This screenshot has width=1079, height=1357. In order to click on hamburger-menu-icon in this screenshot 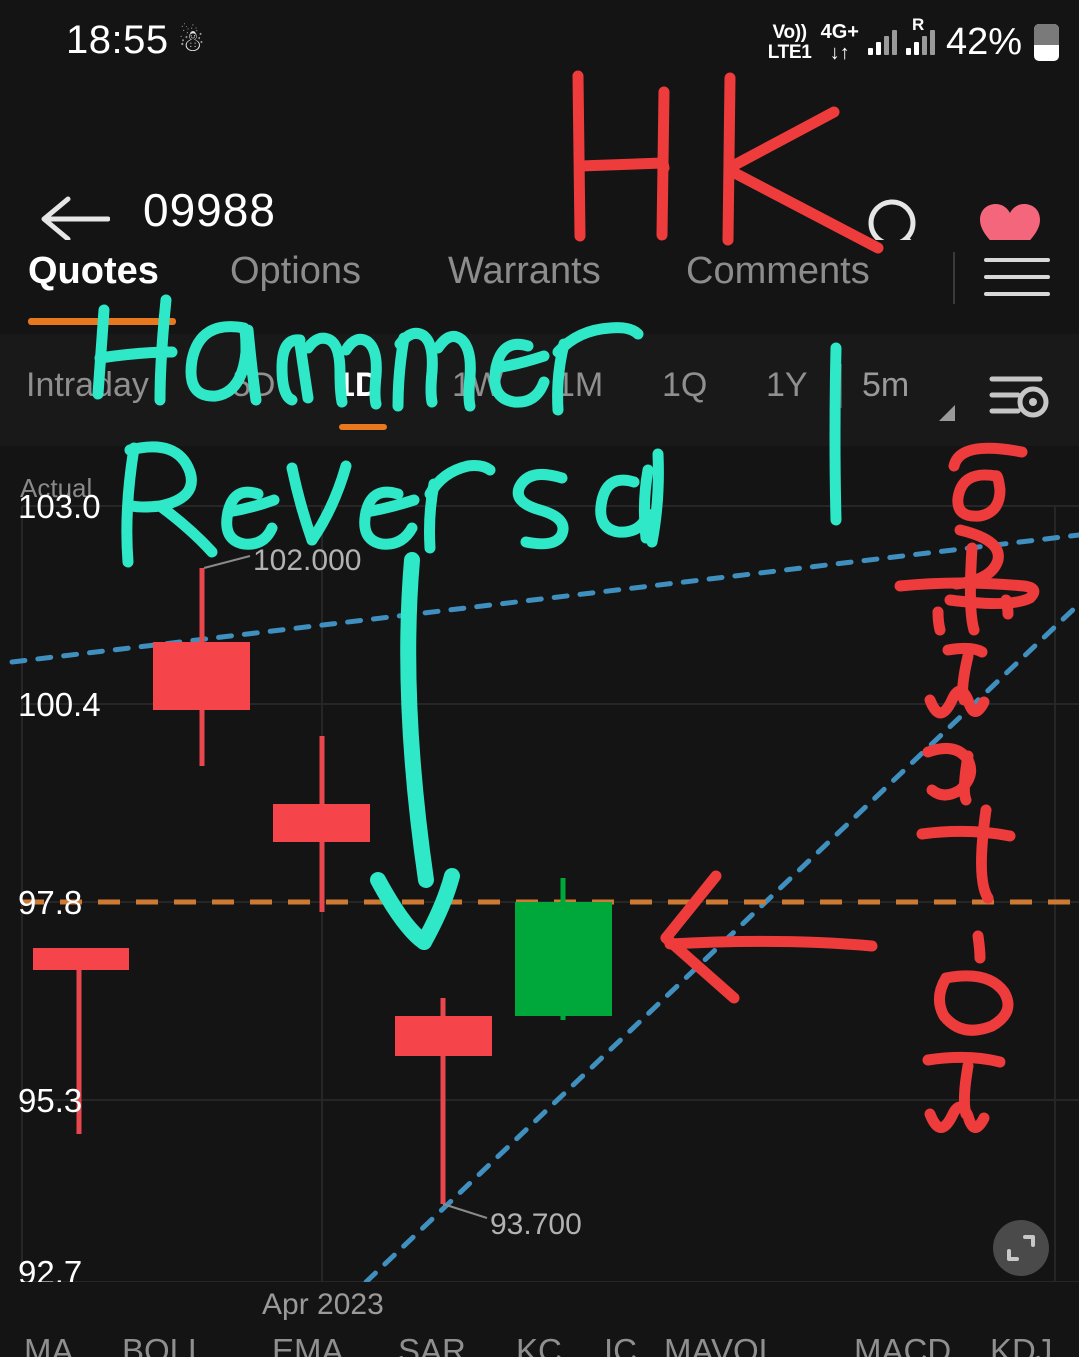, I will do `click(1017, 277)`.